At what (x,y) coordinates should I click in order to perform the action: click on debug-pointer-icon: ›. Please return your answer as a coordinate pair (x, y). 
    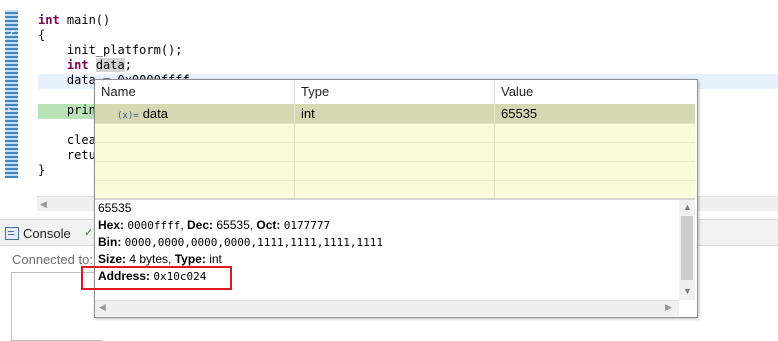
    Looking at the image, I should click on (9, 110).